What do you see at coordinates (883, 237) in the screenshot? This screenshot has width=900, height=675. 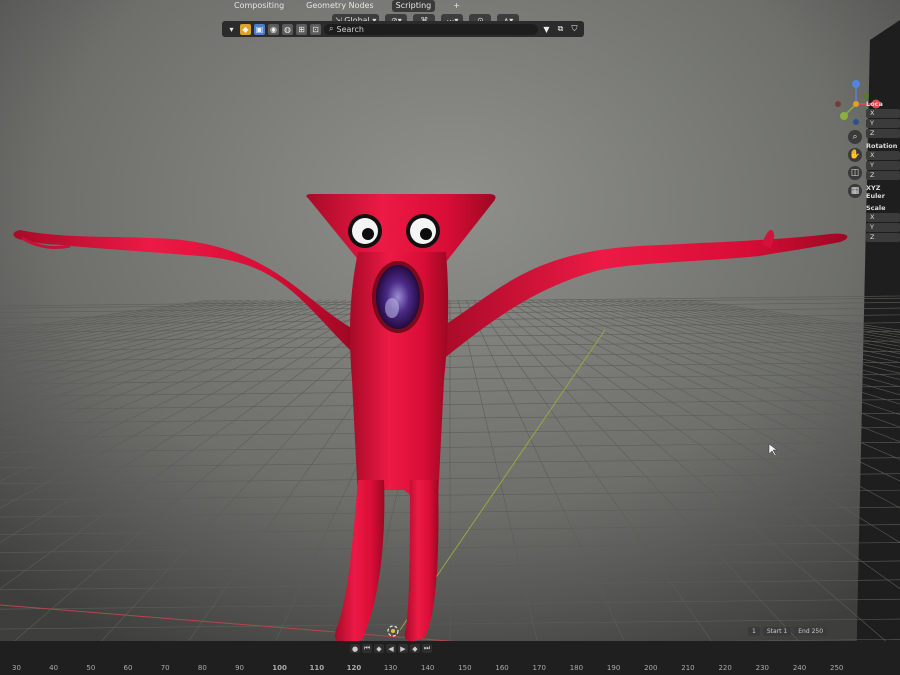 I see `scale-z-field: Z` at bounding box center [883, 237].